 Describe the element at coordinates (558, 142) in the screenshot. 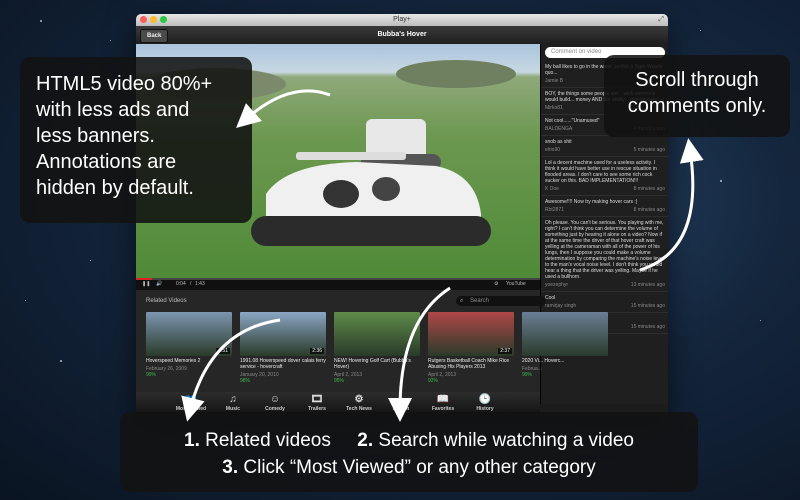

I see `comment-text: snob as shit` at that location.